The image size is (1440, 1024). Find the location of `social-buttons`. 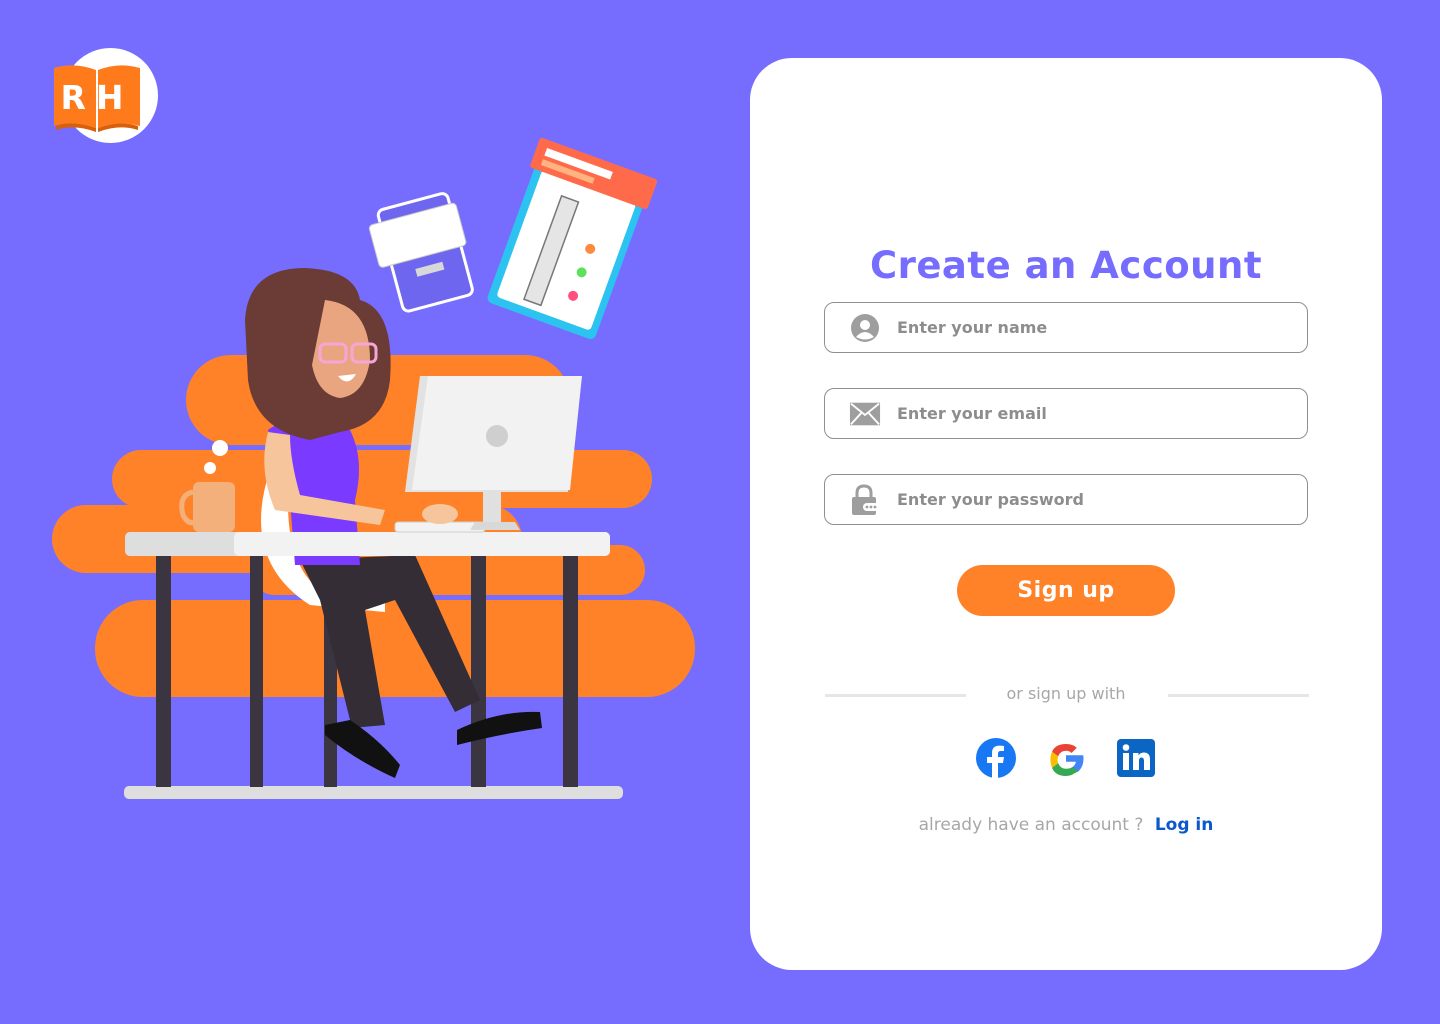

social-buttons is located at coordinates (1066, 758).